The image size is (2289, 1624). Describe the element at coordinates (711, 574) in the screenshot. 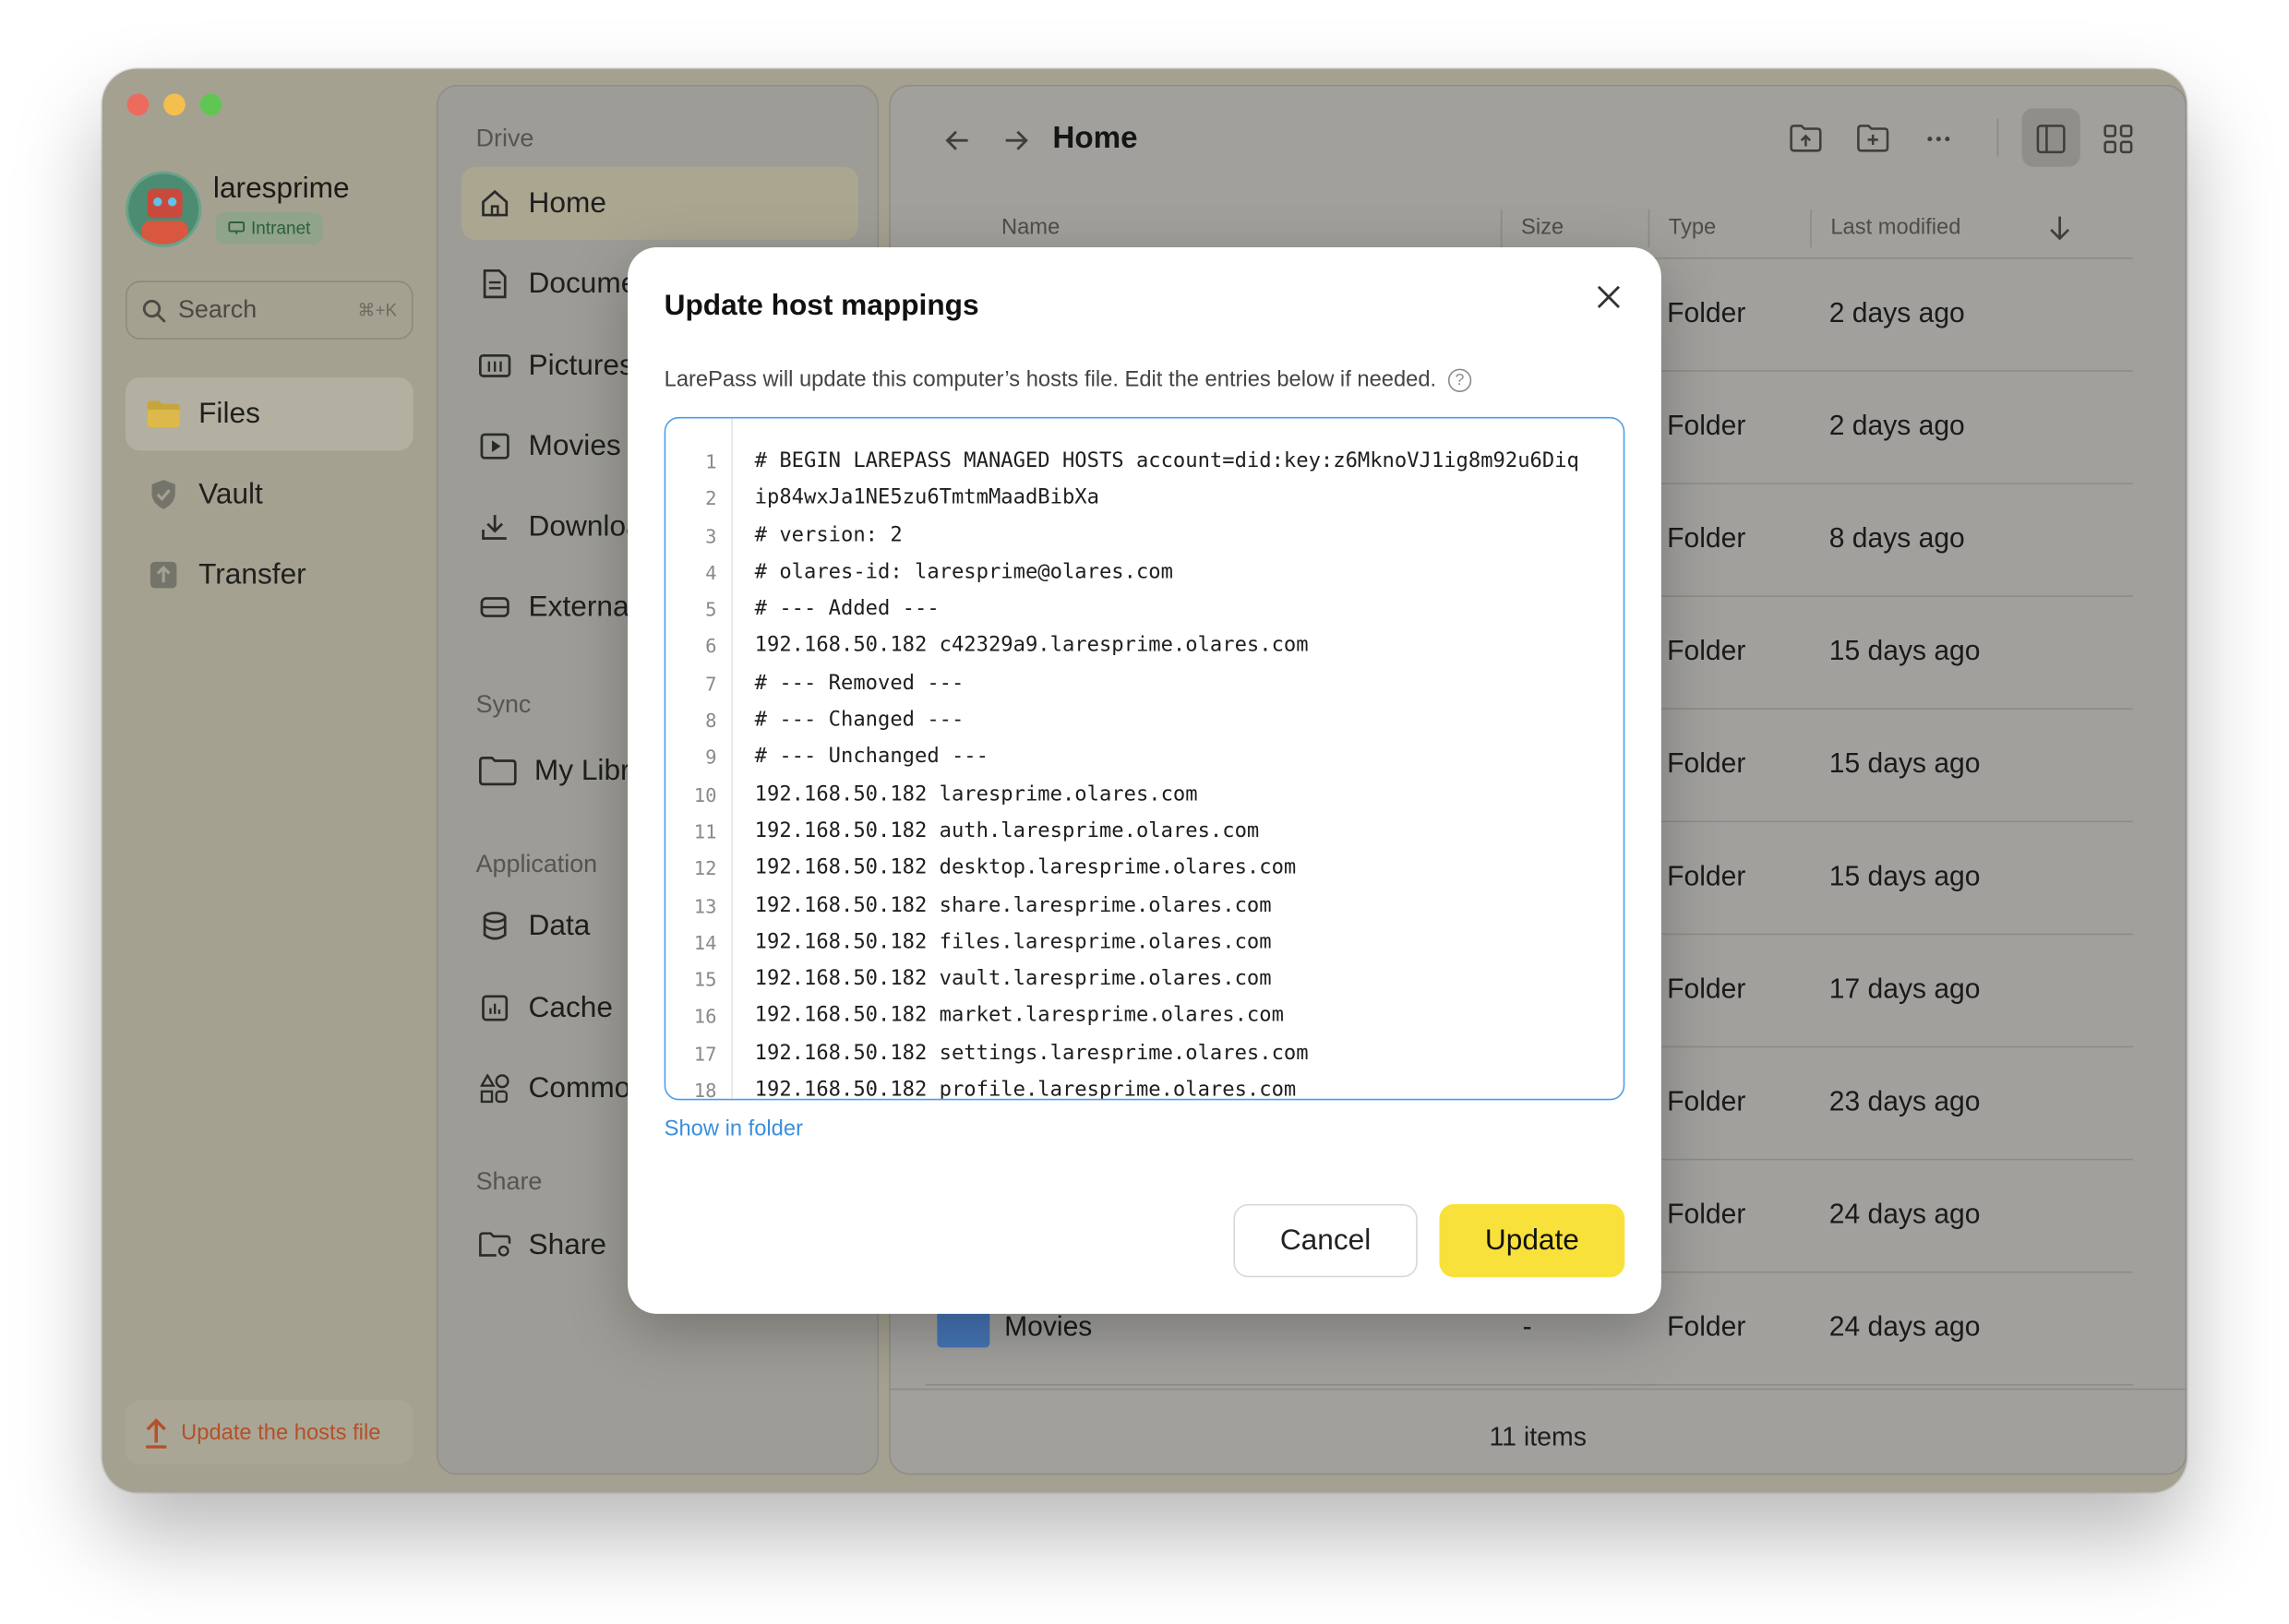

I see `line-number: 4` at that location.